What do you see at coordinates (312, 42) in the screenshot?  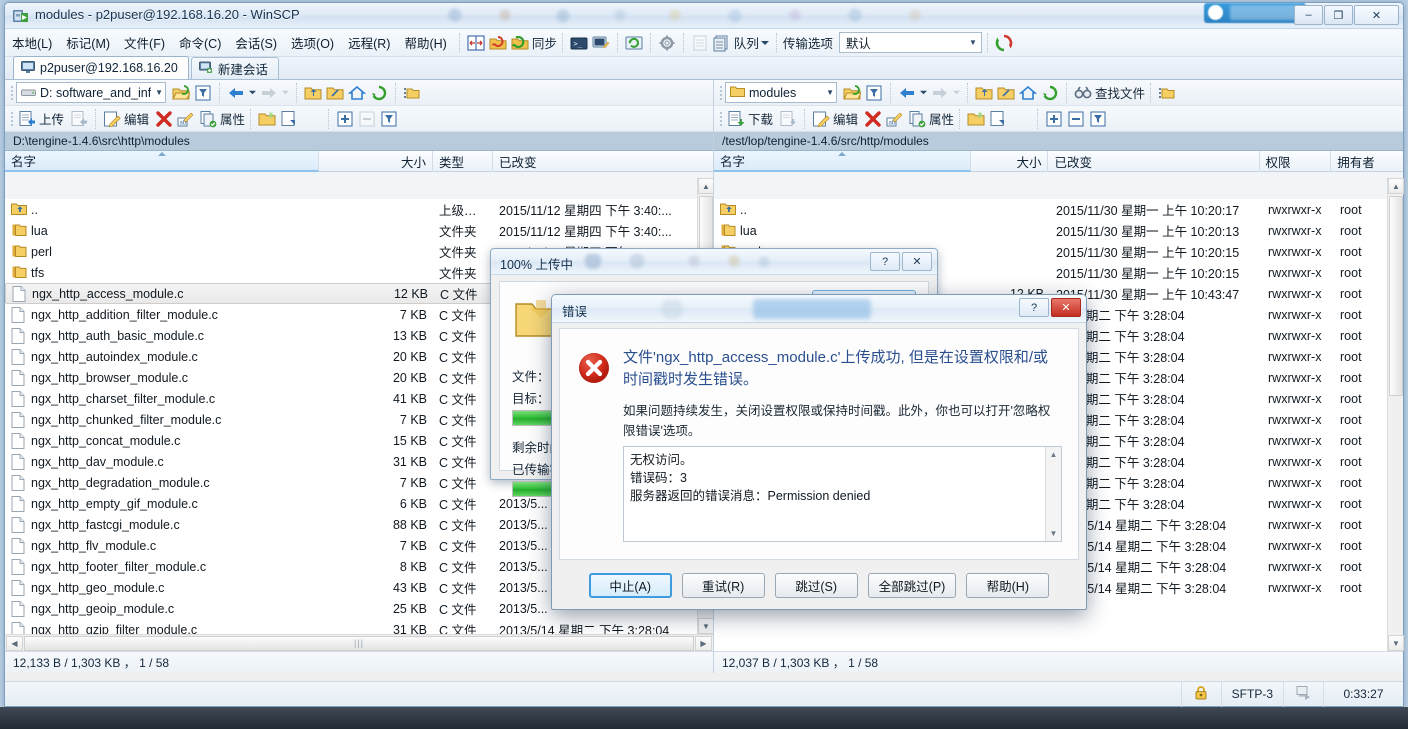 I see `menu-options: 选项(O)` at bounding box center [312, 42].